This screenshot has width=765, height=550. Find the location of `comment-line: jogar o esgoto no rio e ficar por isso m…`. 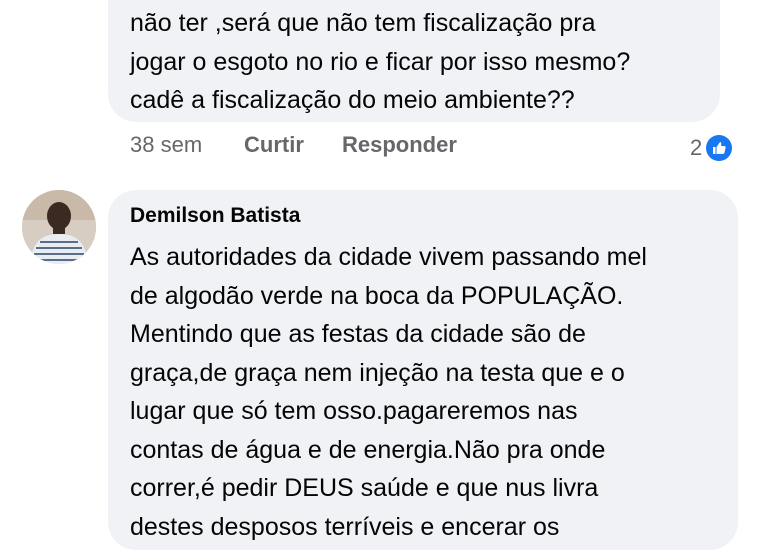

comment-line: jogar o esgoto no rio e ficar por isso m… is located at coordinates (380, 61).